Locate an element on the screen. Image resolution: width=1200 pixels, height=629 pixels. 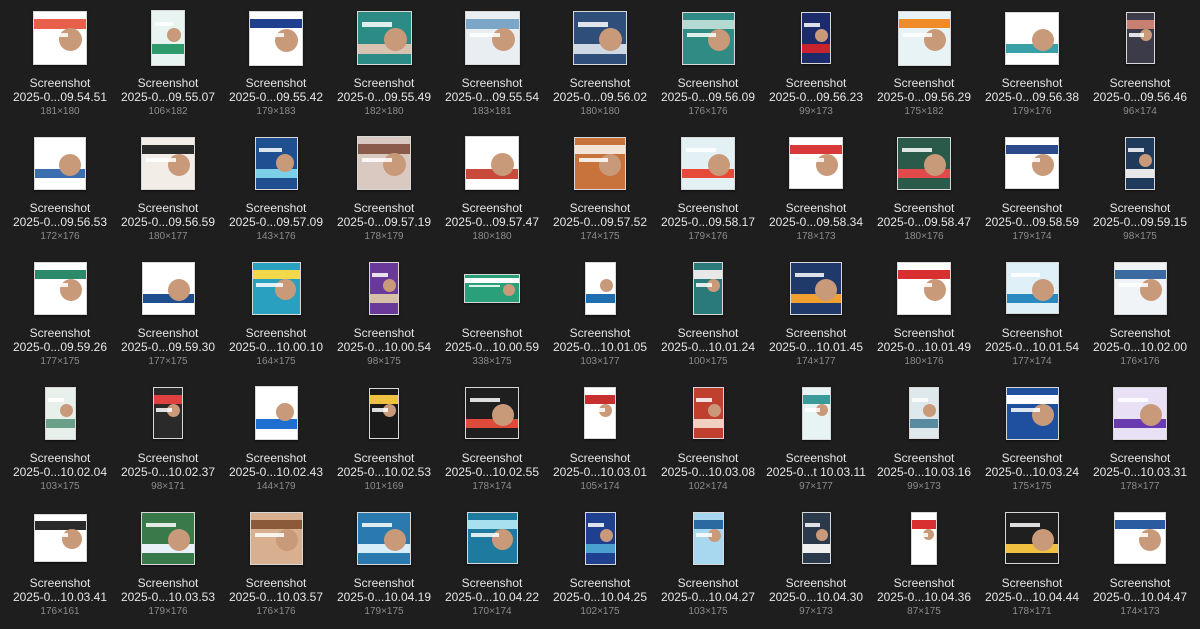
file-item: Screenshot 2025-0...10.02.55 178×174 is located at coordinates (492, 441).